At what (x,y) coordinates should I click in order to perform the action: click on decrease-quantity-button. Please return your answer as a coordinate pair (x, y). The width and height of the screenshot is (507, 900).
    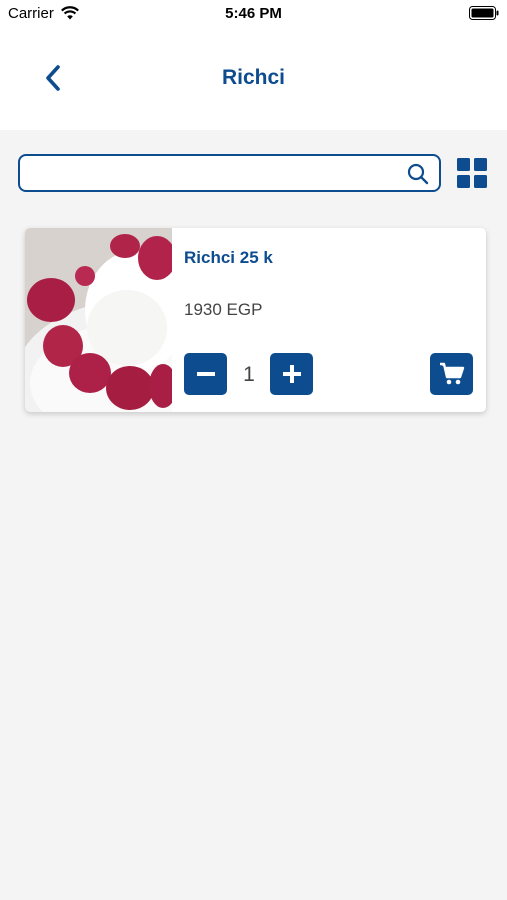
    Looking at the image, I should click on (205, 374).